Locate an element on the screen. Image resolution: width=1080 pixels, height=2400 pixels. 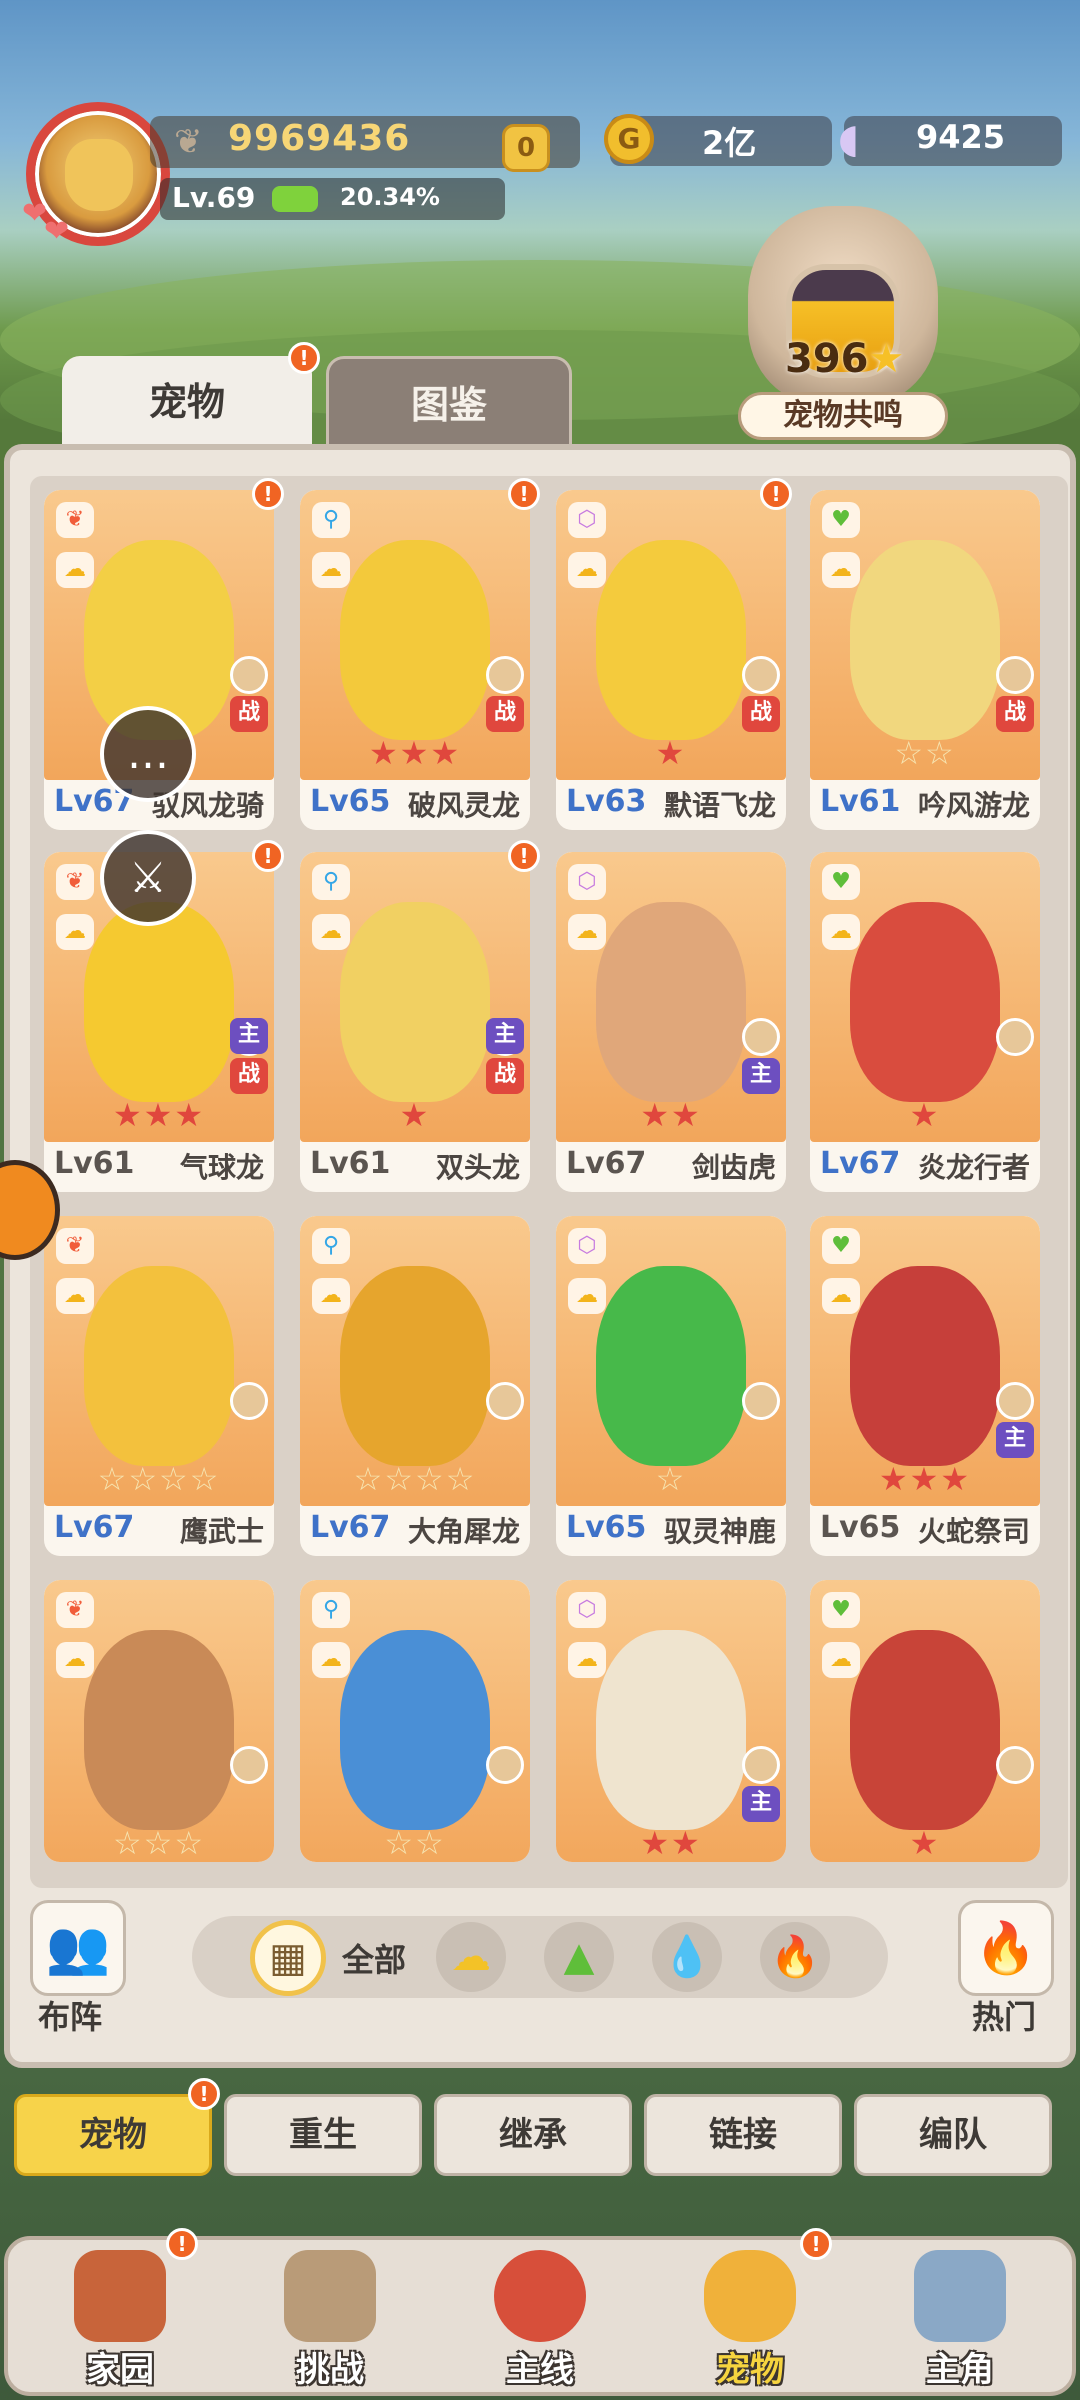
pet-card: ♥ ☁ ★ is located at coordinates (925, 1721).